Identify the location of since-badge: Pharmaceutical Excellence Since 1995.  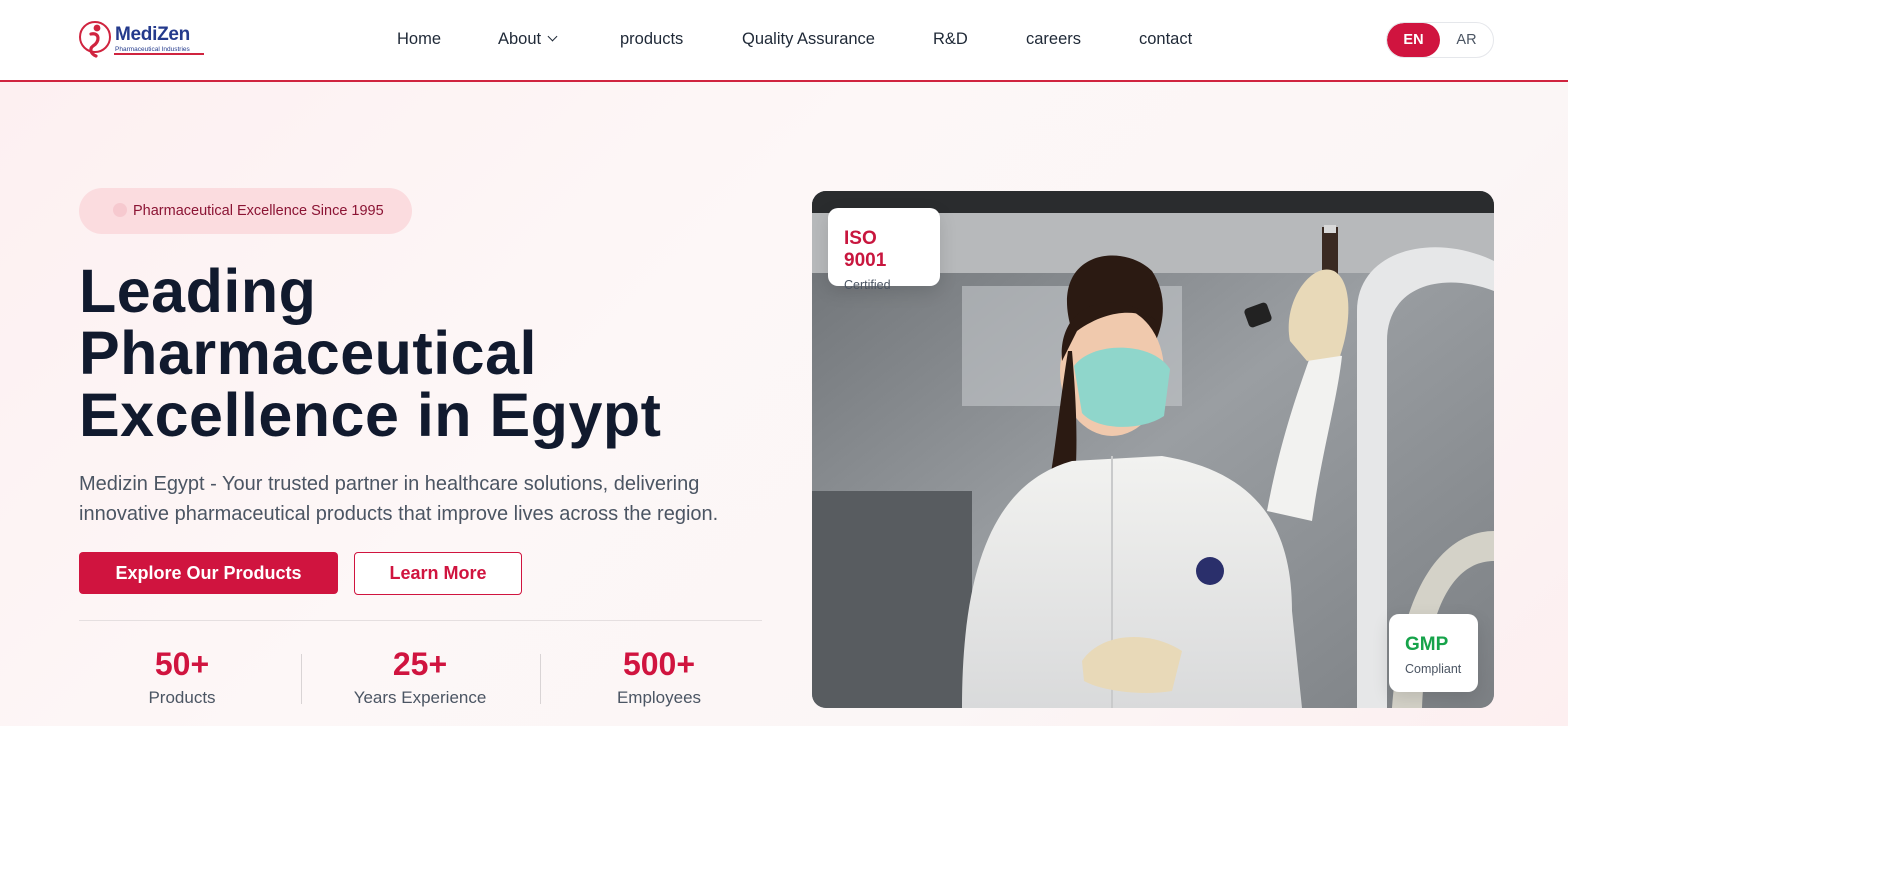
(245, 211).